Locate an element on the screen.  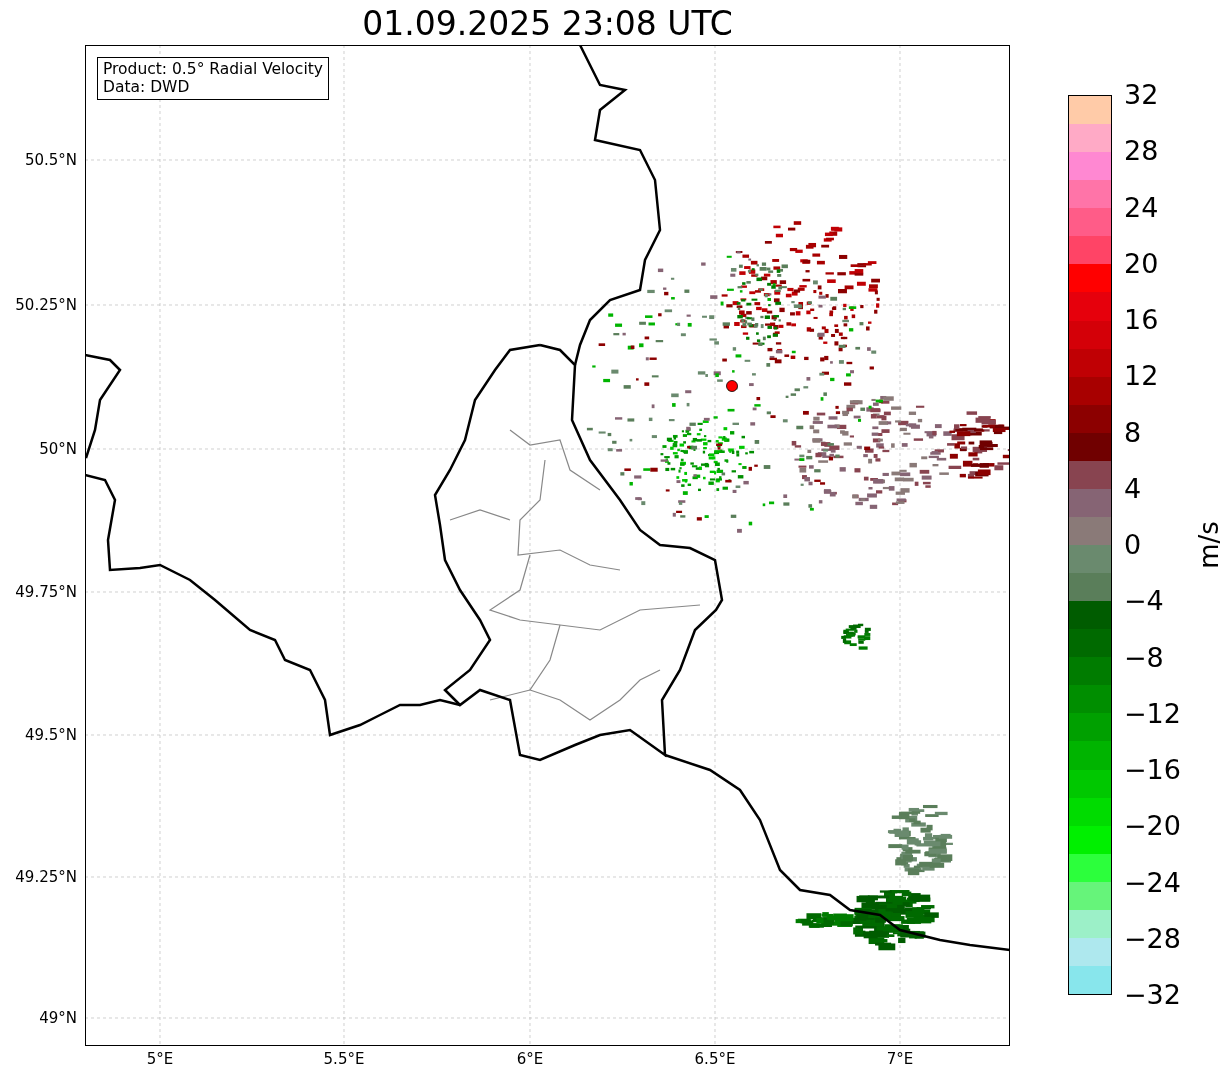
info-text: Data: DWD is located at coordinates (147, 87).